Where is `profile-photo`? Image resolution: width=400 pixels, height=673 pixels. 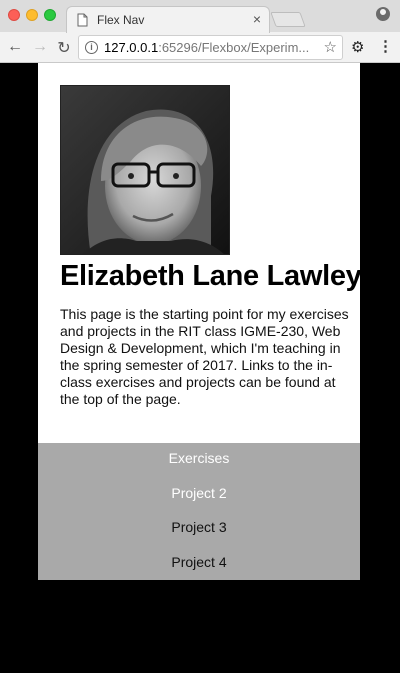 profile-photo is located at coordinates (145, 170).